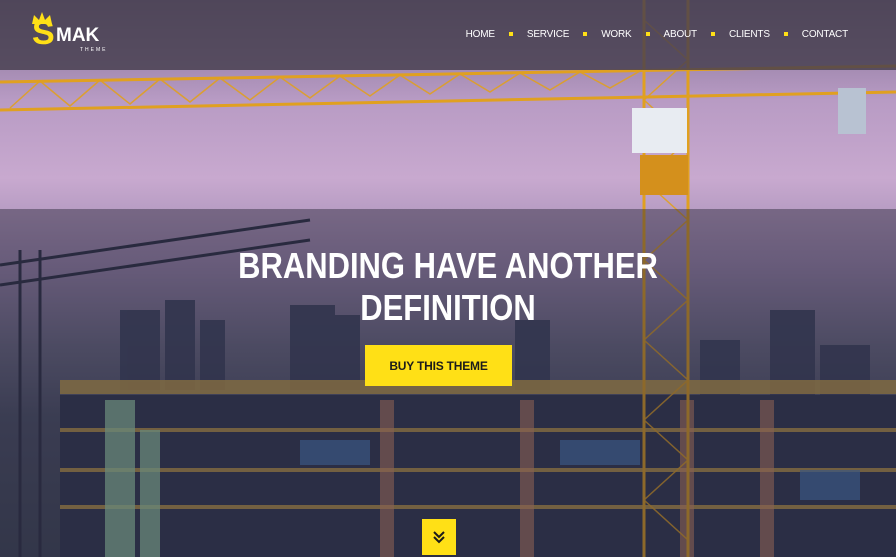  Describe the element at coordinates (94, 50) in the screenshot. I see `logo-subtext: THEME` at that location.